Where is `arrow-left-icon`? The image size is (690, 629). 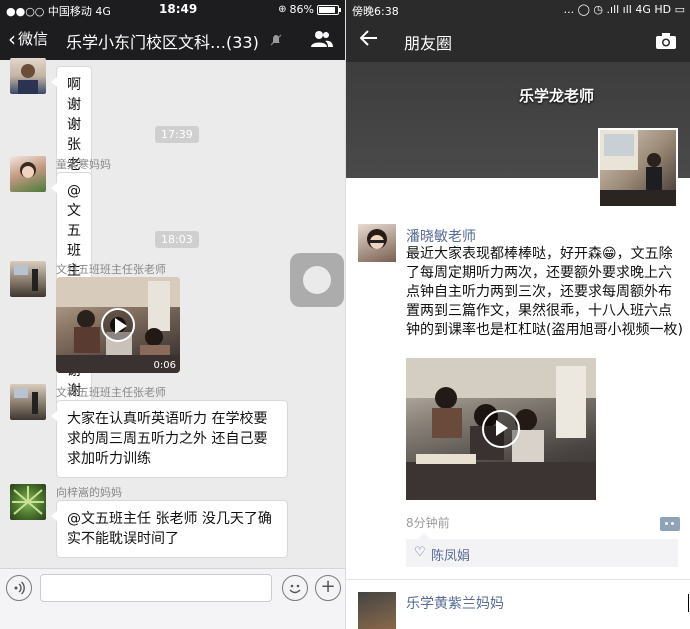 arrow-left-icon is located at coordinates (368, 40).